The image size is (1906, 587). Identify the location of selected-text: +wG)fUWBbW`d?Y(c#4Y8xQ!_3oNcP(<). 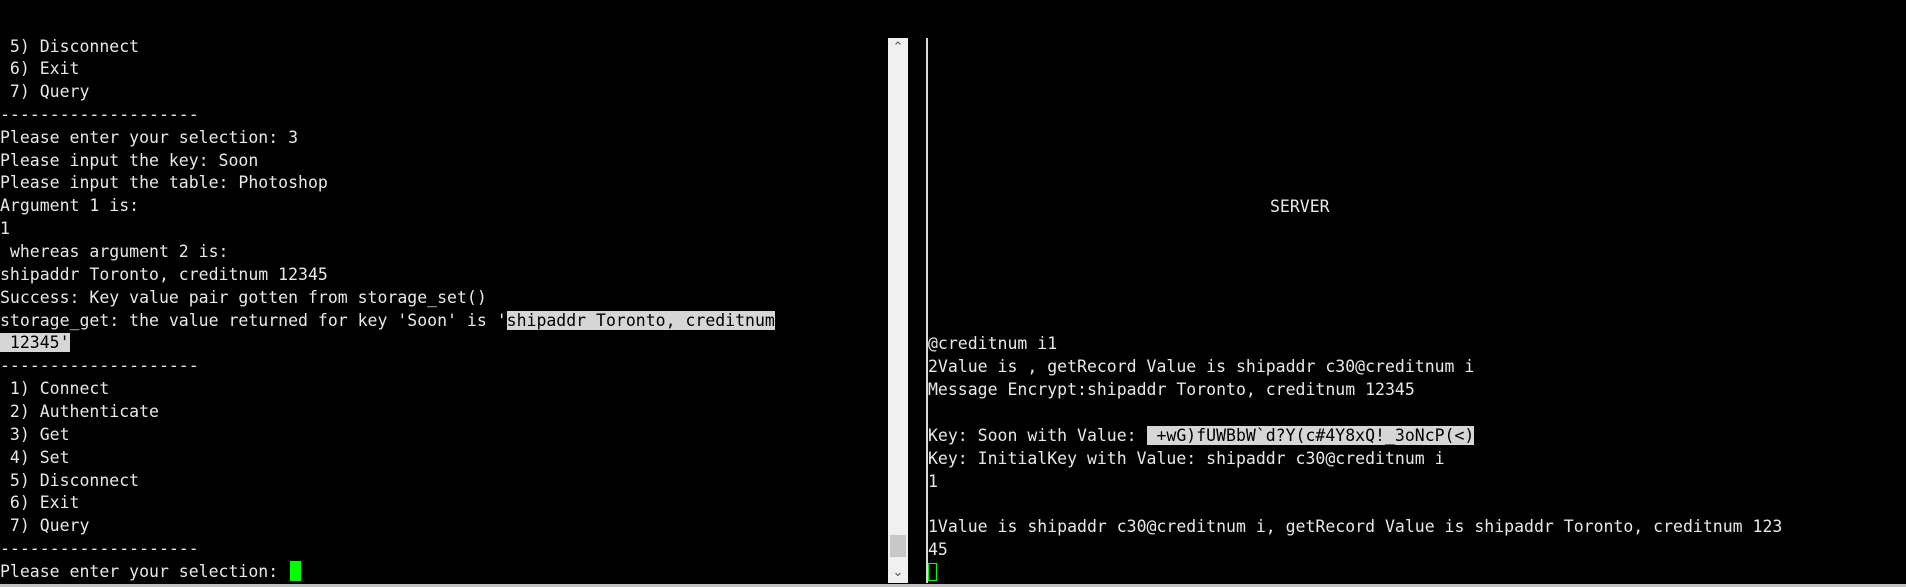
(1310, 435).